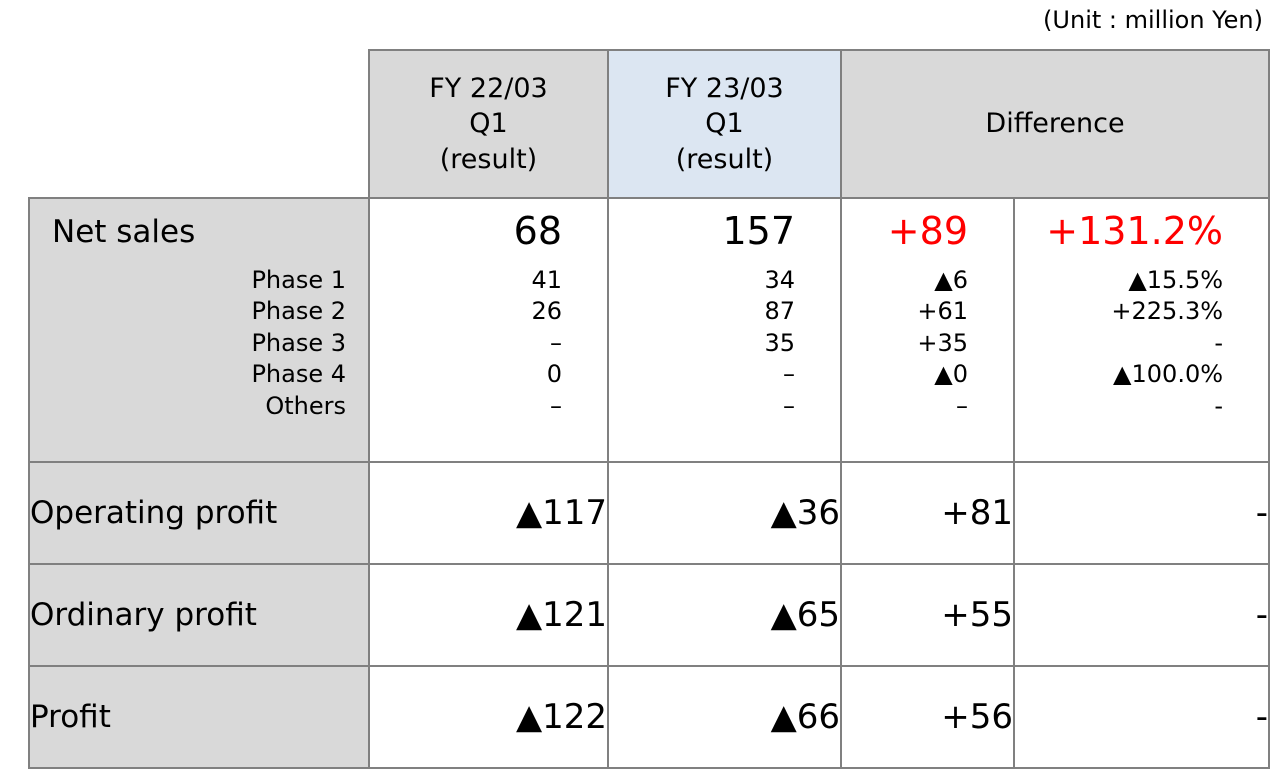 Image resolution: width=1285 pixels, height=775 pixels. Describe the element at coordinates (724, 717) in the screenshot. I see `profit-fy23: ▲66` at that location.